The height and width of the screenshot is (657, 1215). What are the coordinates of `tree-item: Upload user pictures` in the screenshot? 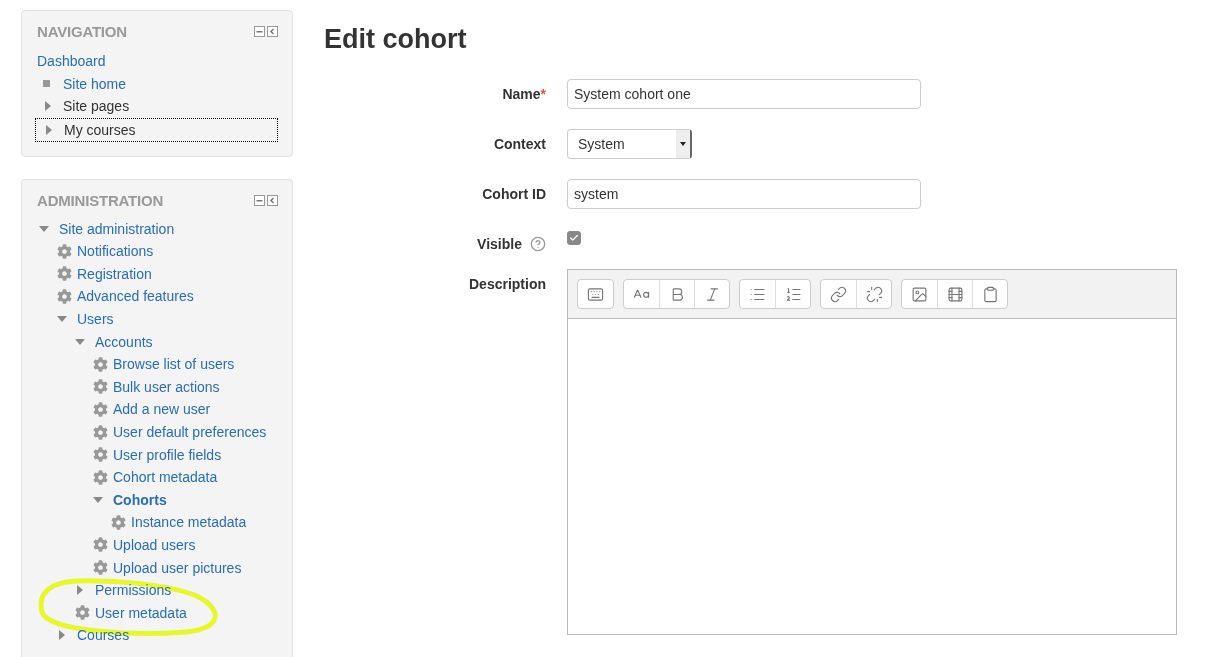 It's located at (177, 567).